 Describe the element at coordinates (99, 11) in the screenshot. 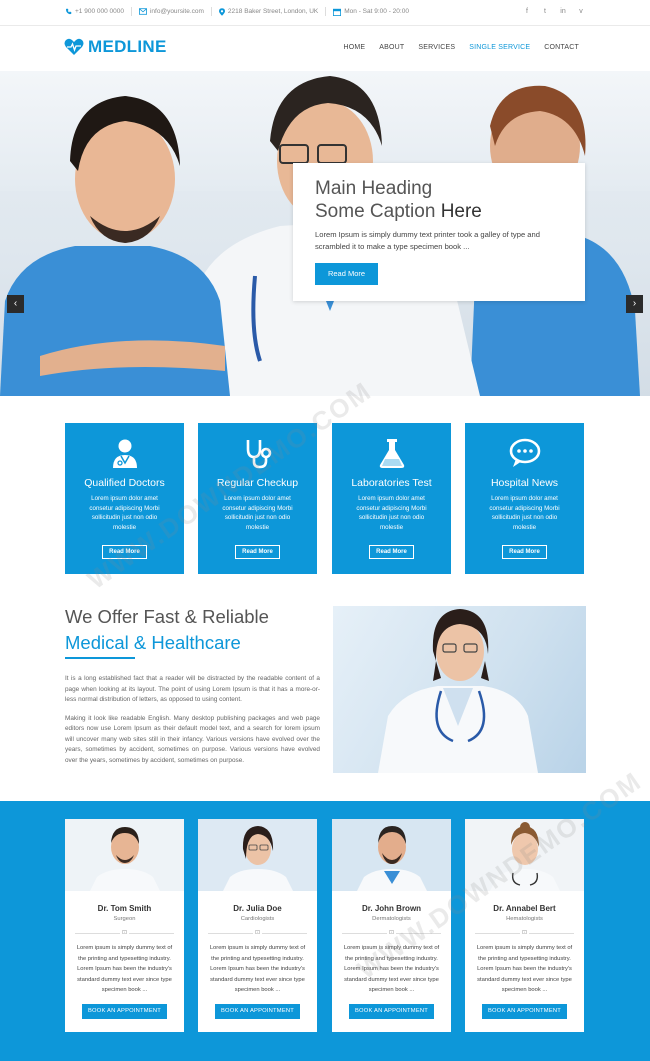

I see `phone-text: +1 900 000 0000` at that location.